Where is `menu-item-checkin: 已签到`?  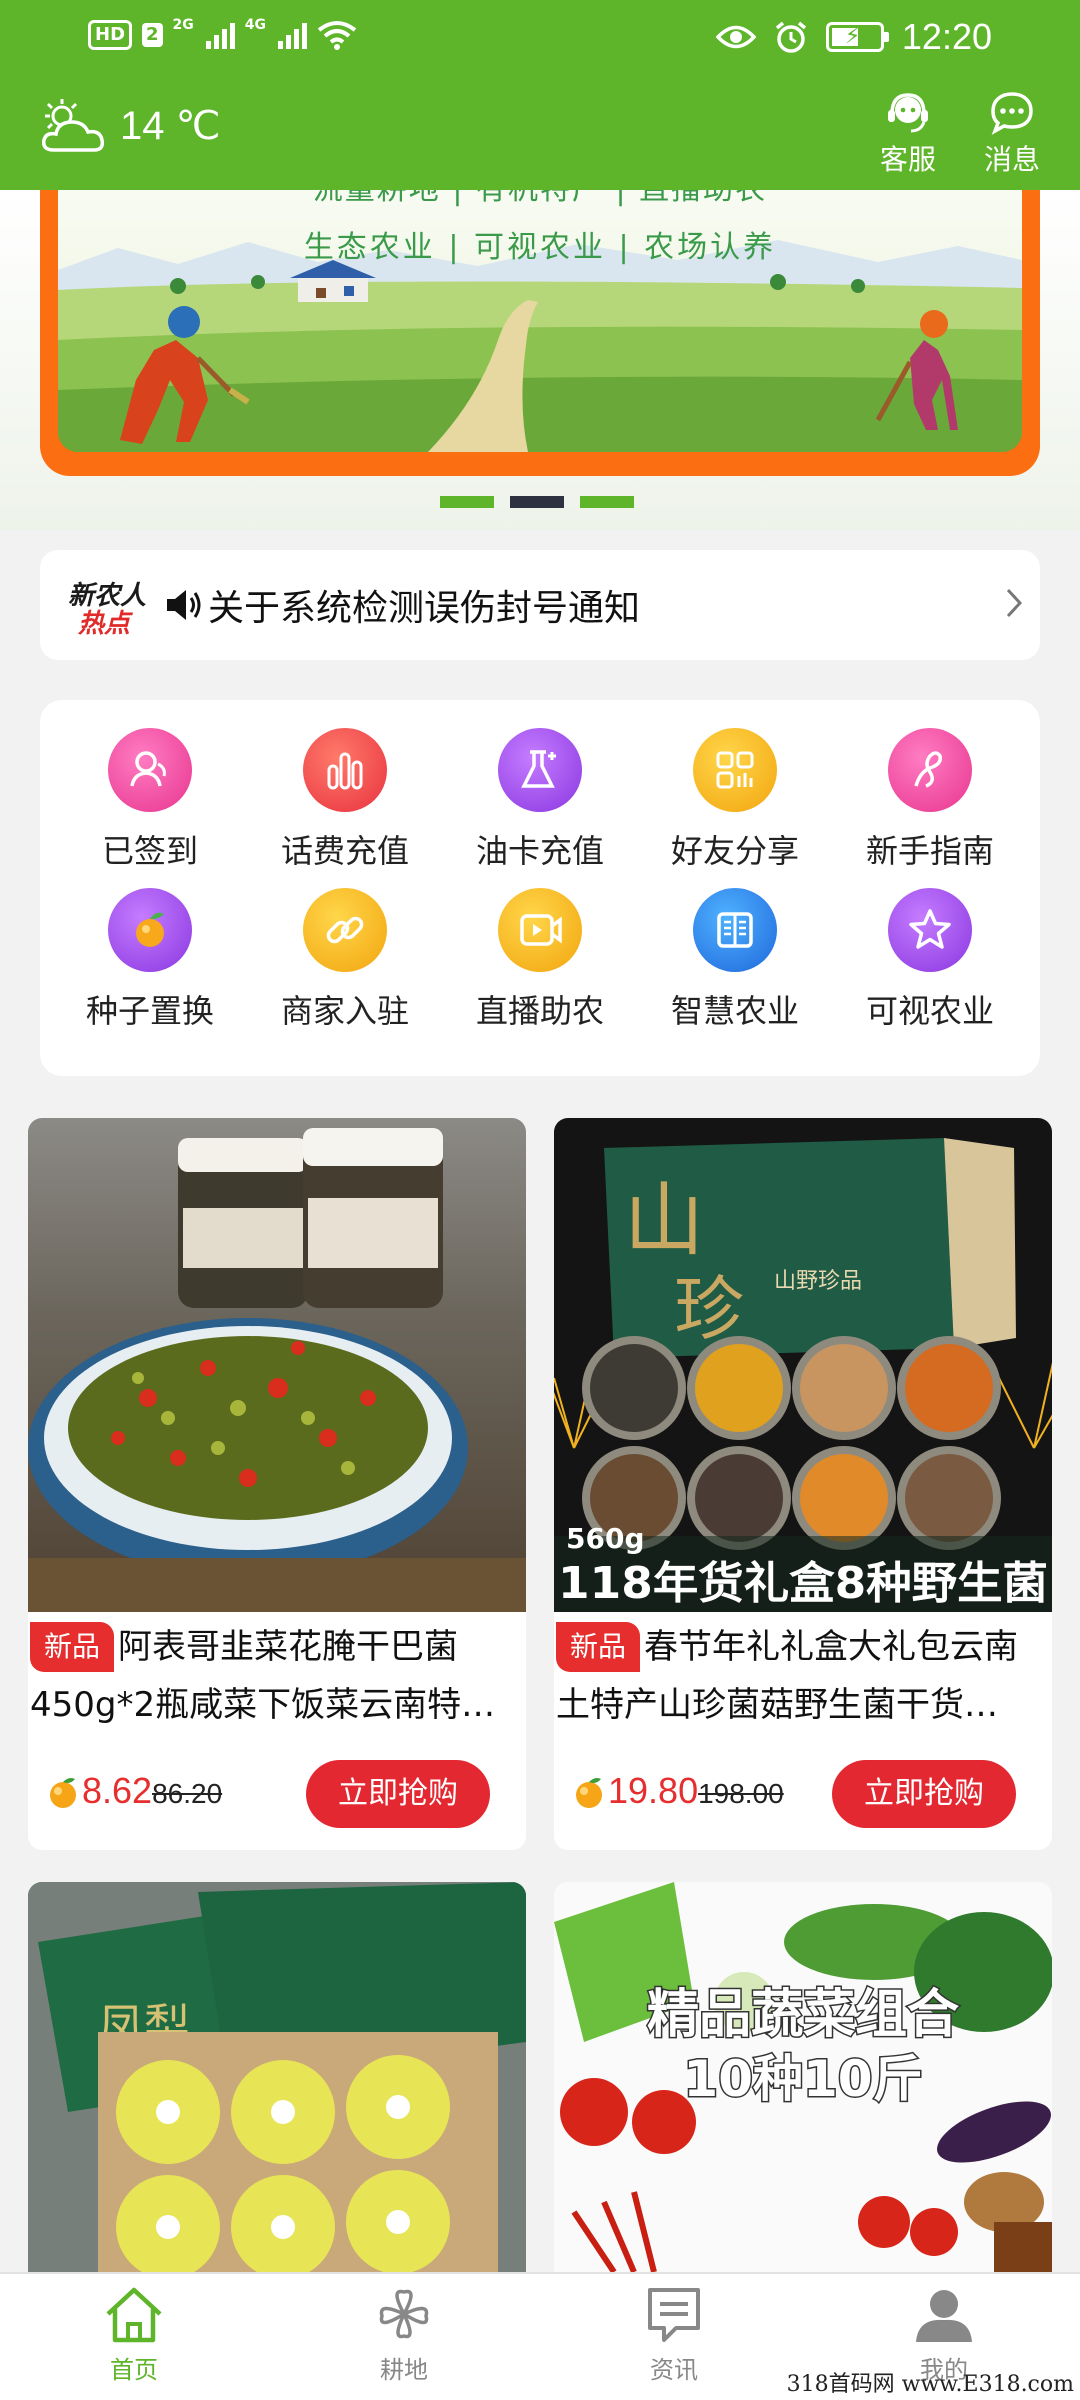 menu-item-checkin: 已签到 is located at coordinates (150, 800).